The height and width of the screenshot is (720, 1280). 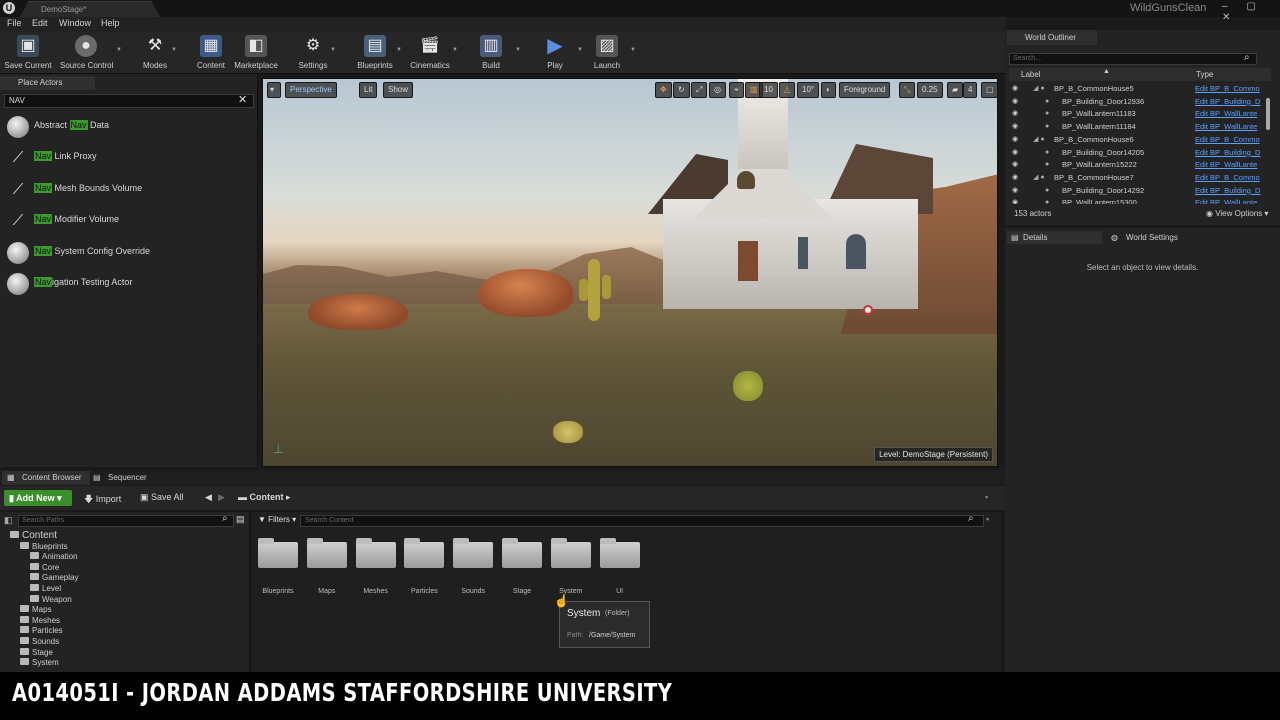 I want to click on surface-snap-icon: ⌖, so click(x=736, y=90).